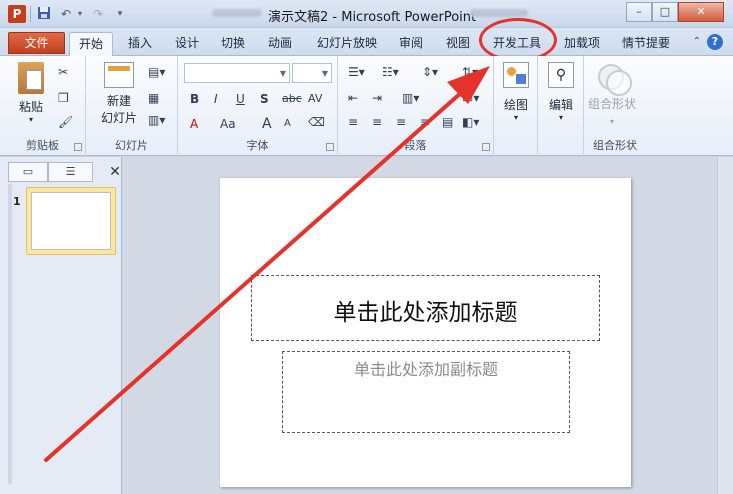  I want to click on cut-icon: ✂, so click(63, 72).